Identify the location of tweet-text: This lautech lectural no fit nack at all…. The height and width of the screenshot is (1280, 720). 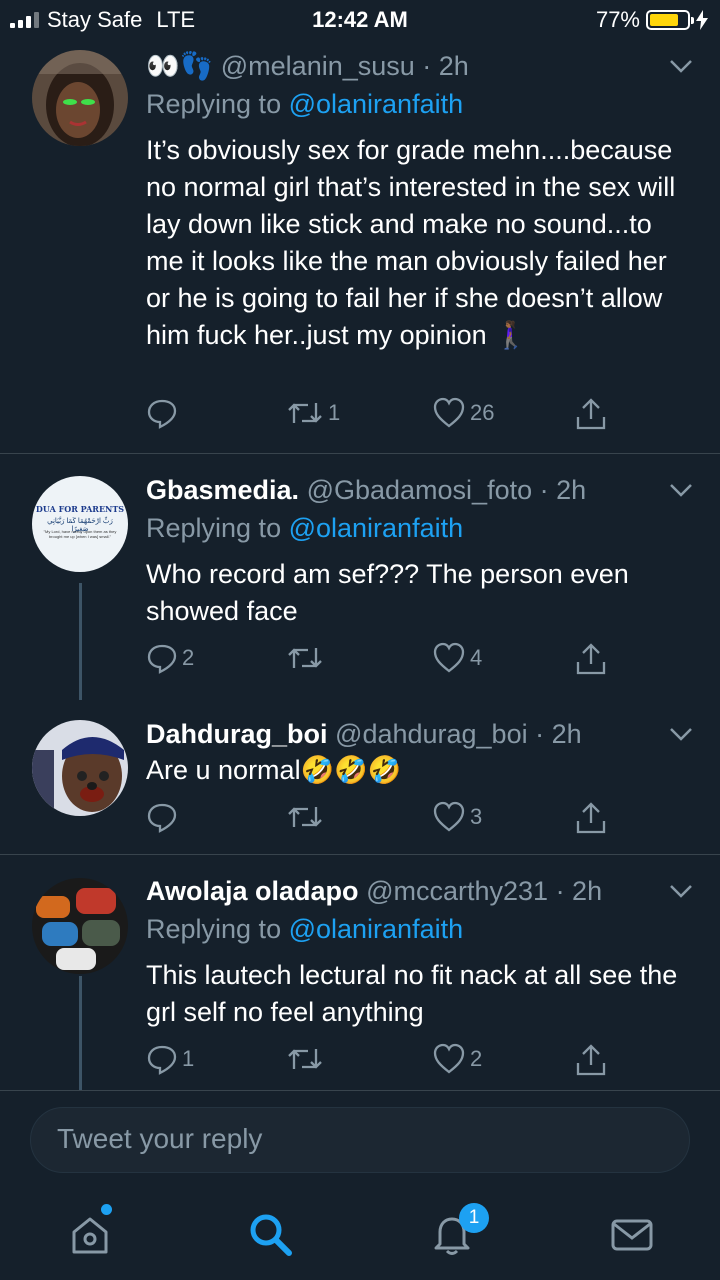
(412, 993).